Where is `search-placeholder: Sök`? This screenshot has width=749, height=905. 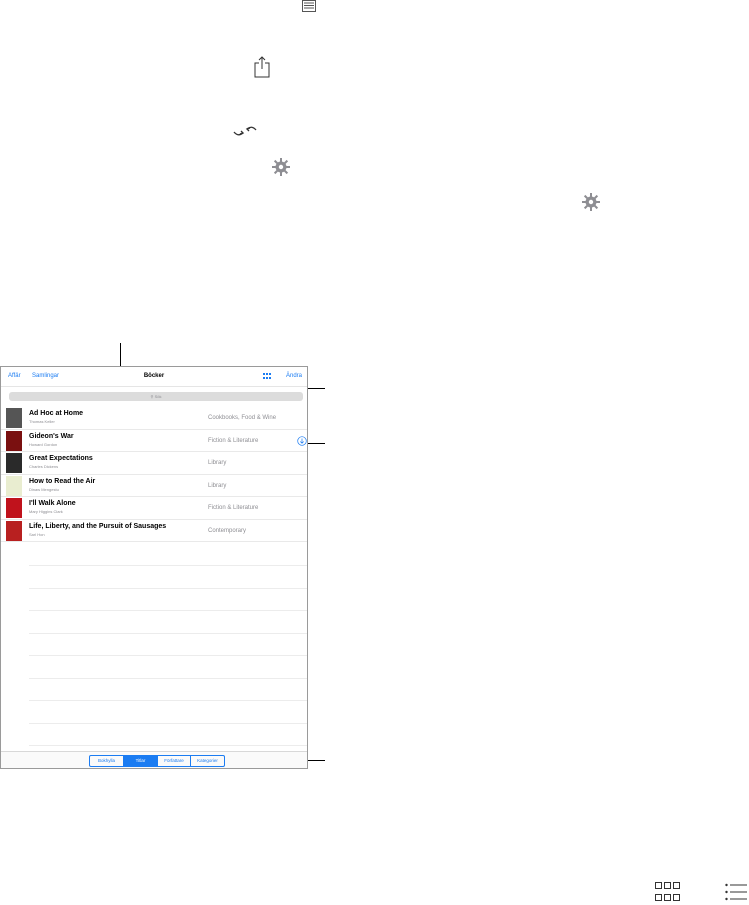
search-placeholder: Sök is located at coordinates (158, 396).